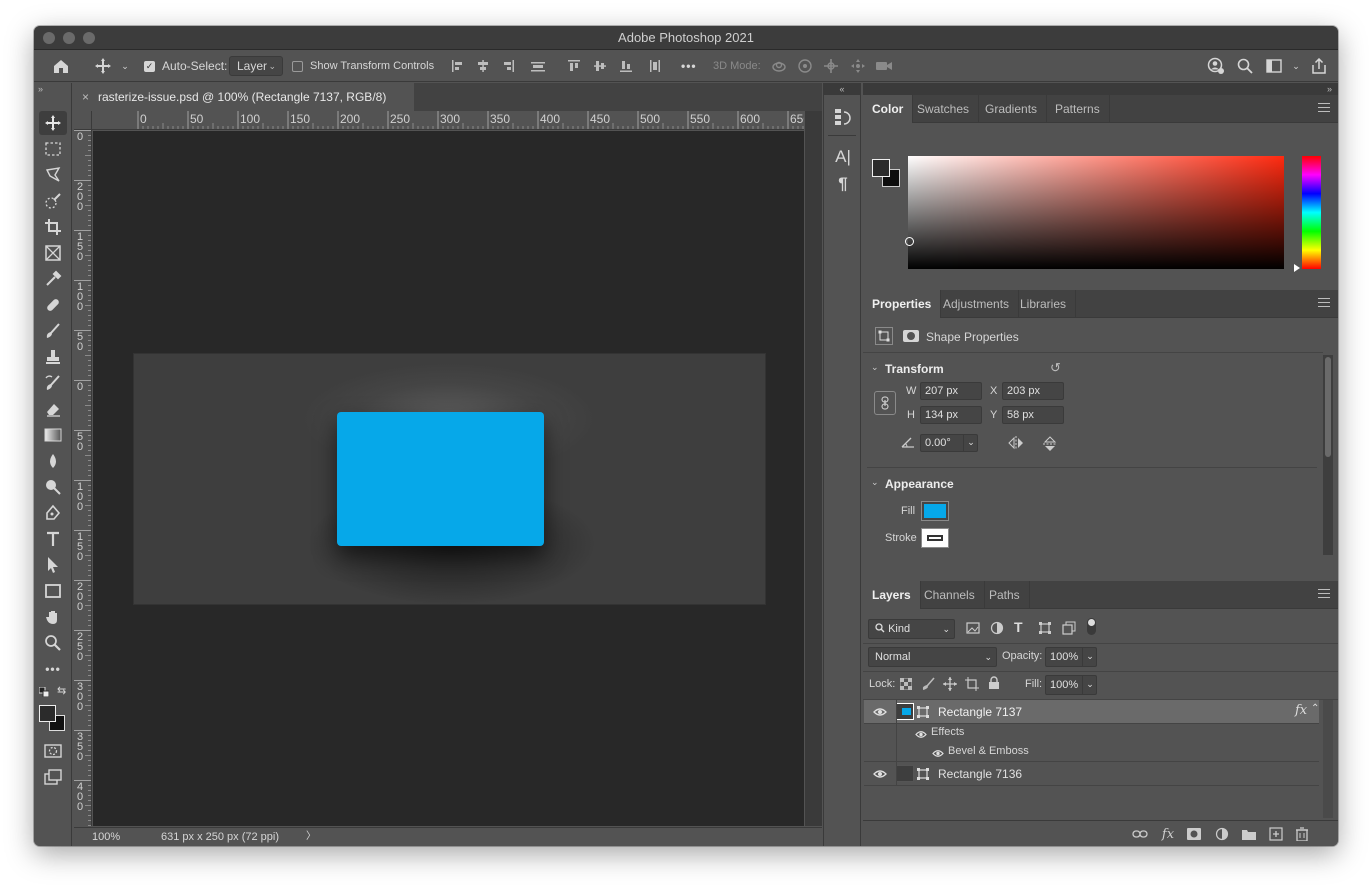 The width and height of the screenshot is (1372, 888). What do you see at coordinates (1071, 685) in the screenshot?
I see `layer-fill-field: 100% ⌄` at bounding box center [1071, 685].